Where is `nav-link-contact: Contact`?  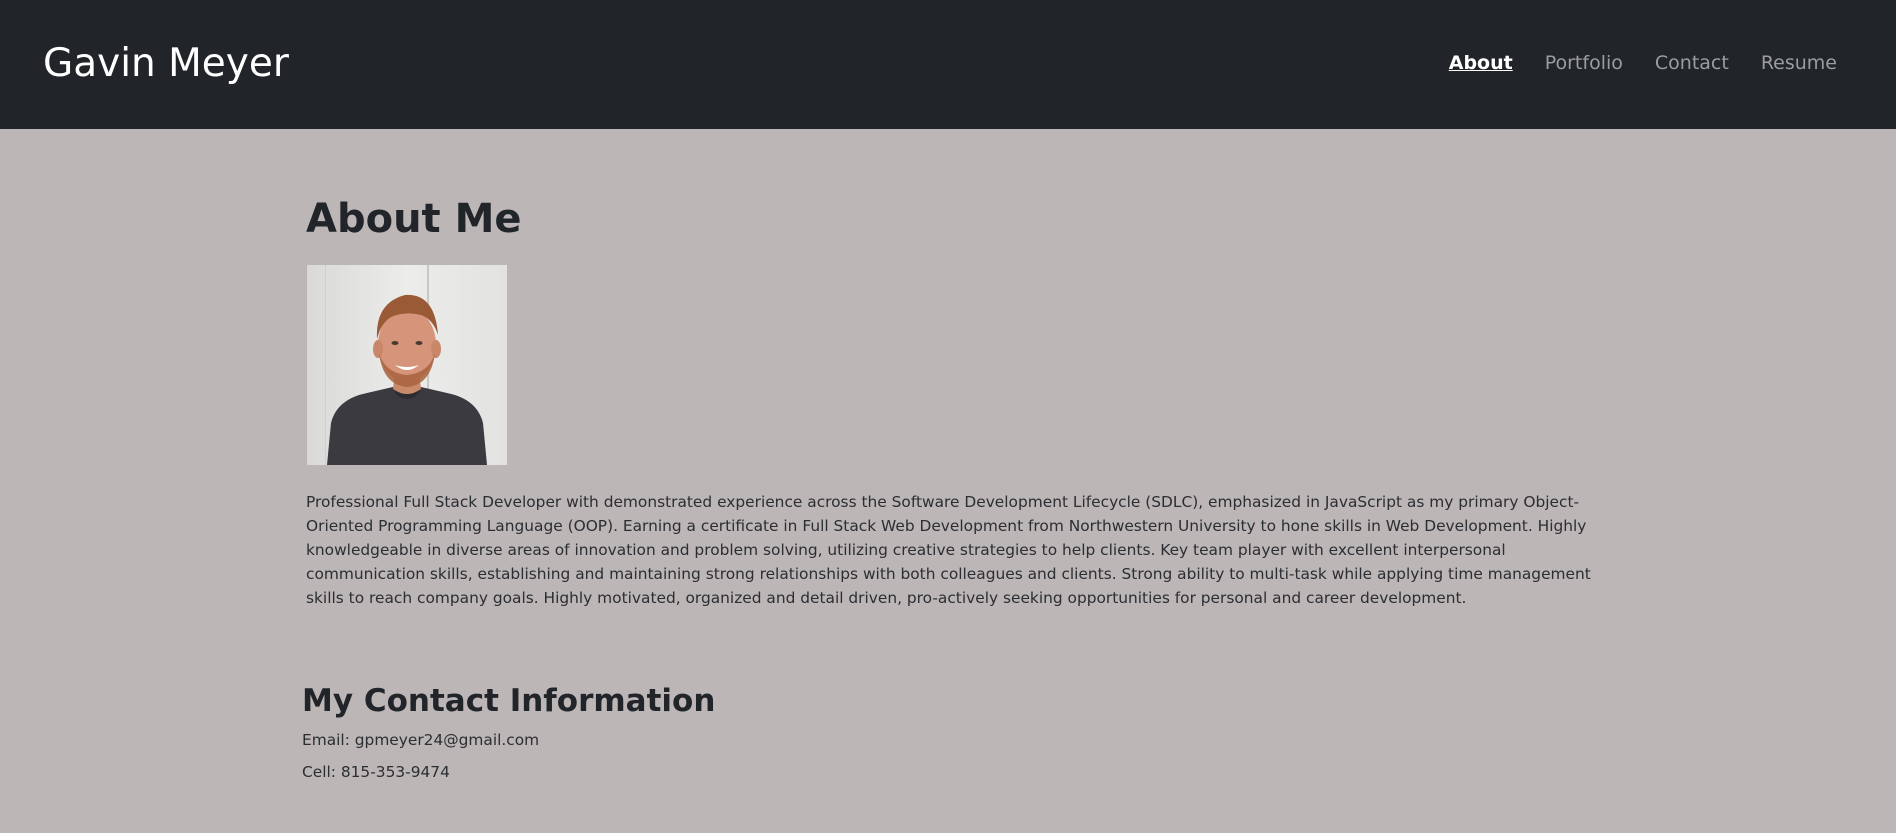
nav-link-contact: Contact is located at coordinates (1692, 63).